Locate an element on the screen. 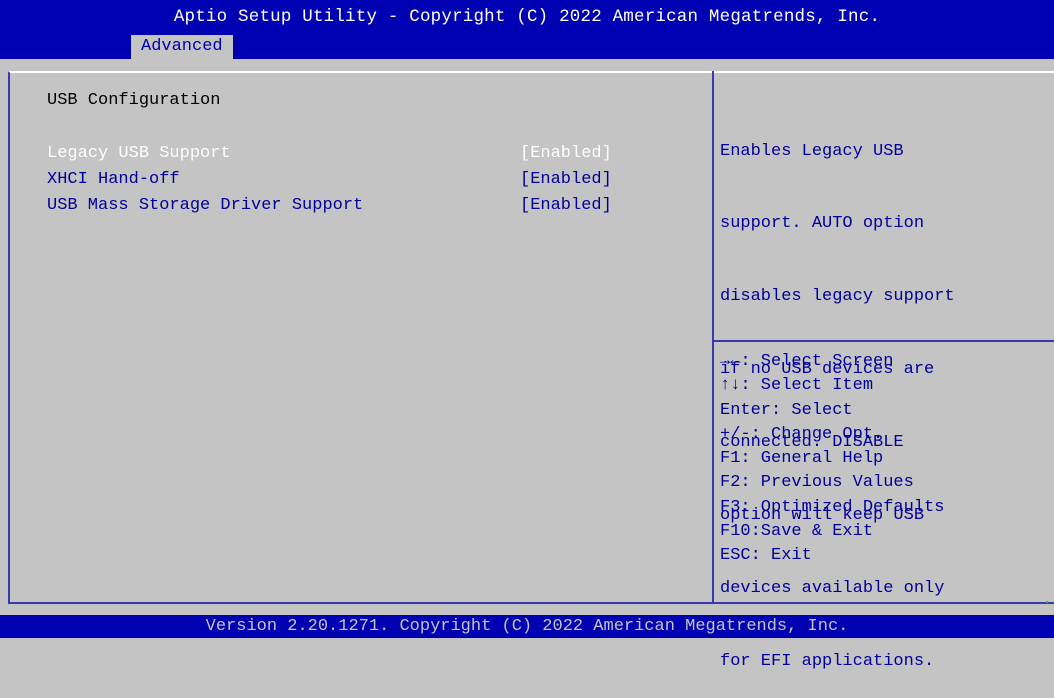 This screenshot has width=1054, height=698. key-select-screen: →←: Select Screen is located at coordinates (807, 361).